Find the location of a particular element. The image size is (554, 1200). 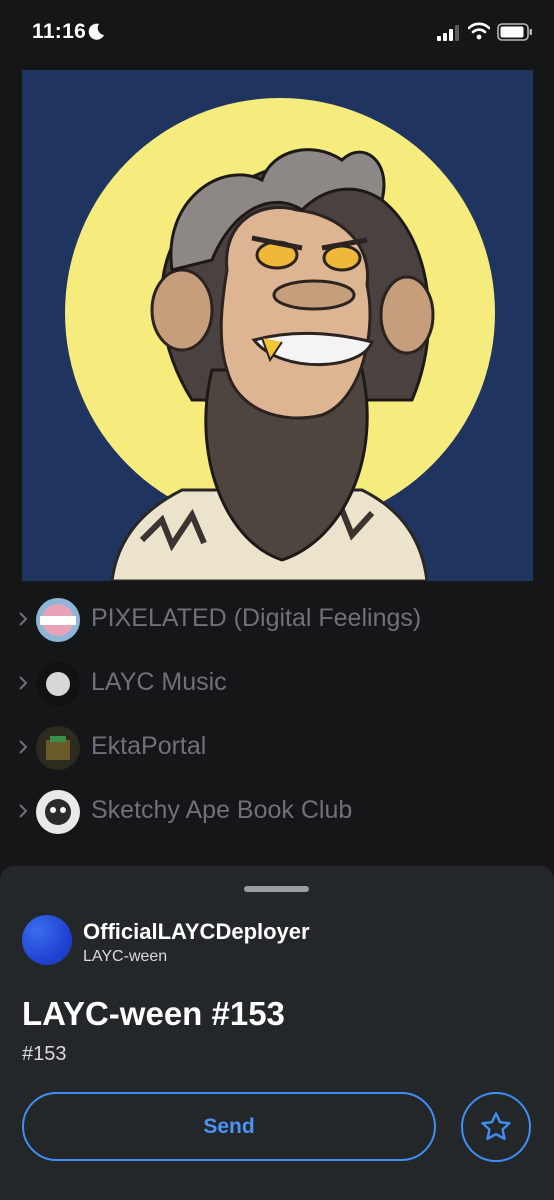

collection-row-pixelated: PIXELATED (Digital Feelings) is located at coordinates (277, 624).